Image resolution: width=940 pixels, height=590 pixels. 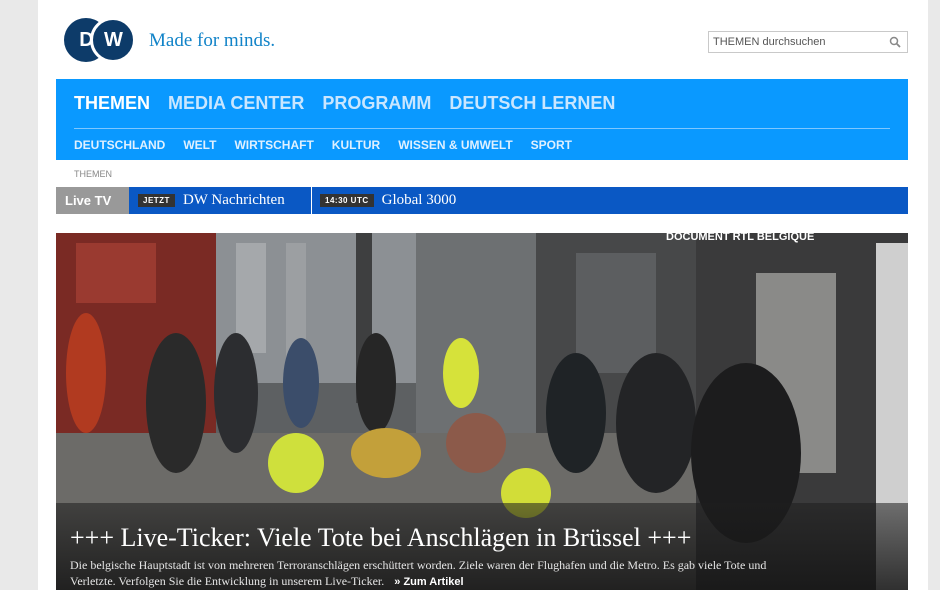 I want to click on breadcrumb: THEMEN, so click(x=93, y=174).